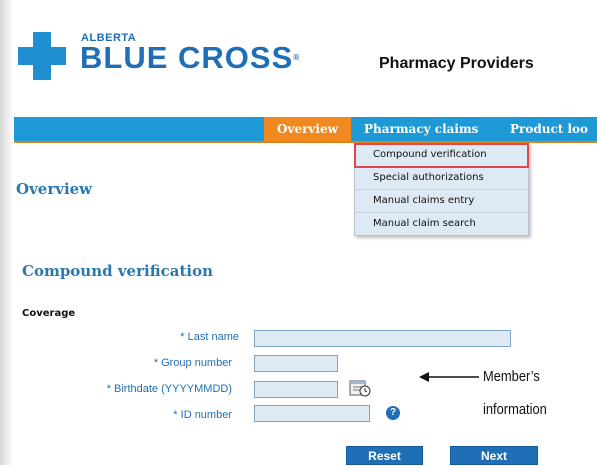 This screenshot has width=597, height=466. What do you see at coordinates (441, 155) in the screenshot?
I see `menu-item-compound-verification: Compound verification` at bounding box center [441, 155].